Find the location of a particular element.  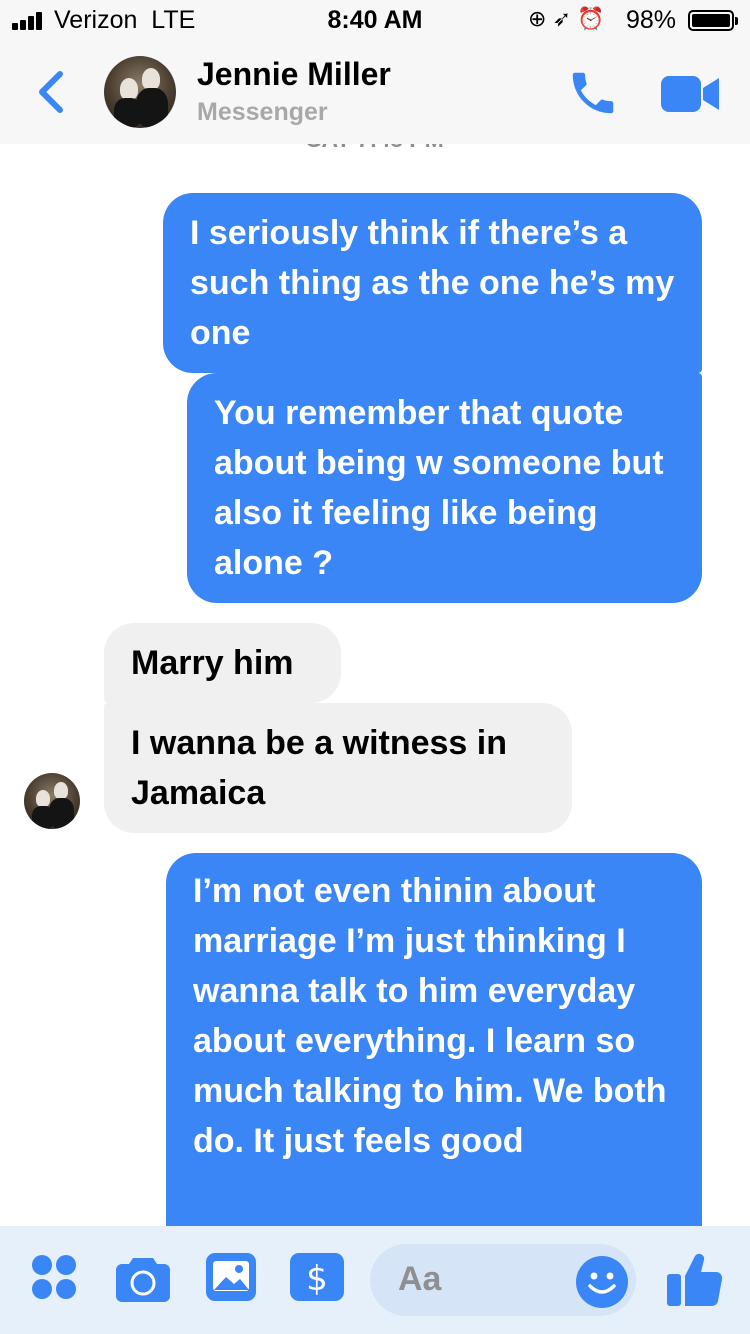

location-icon: ➶ is located at coordinates (561, 18).